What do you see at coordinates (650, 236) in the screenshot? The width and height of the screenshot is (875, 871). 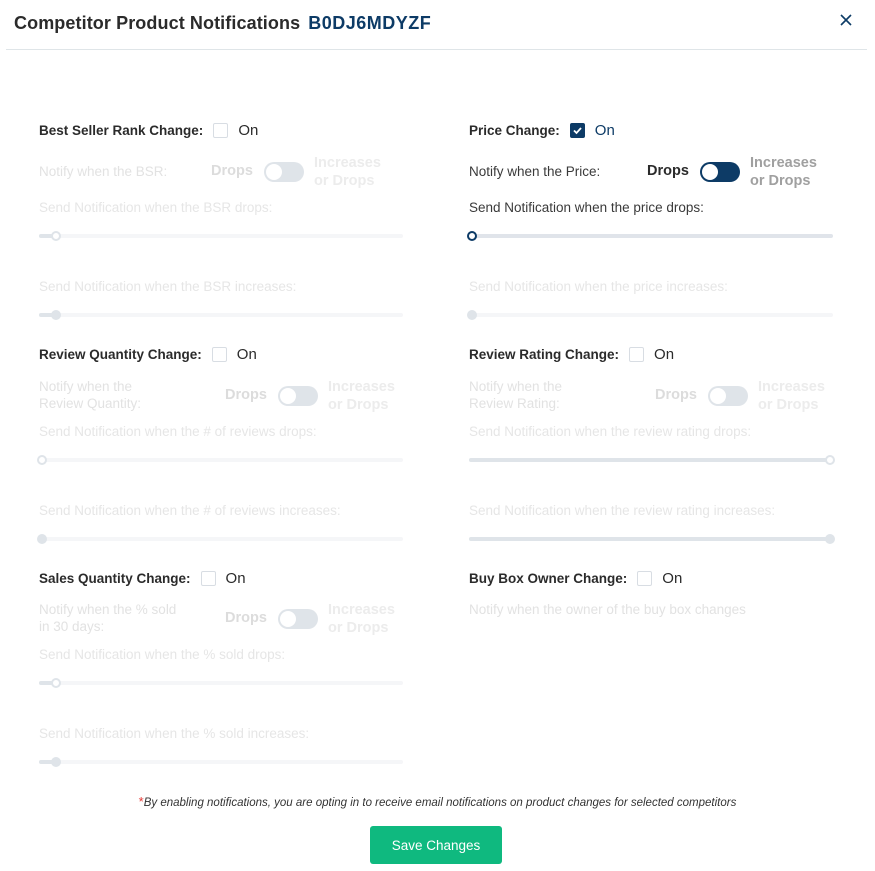 I see `price-drop-slider` at bounding box center [650, 236].